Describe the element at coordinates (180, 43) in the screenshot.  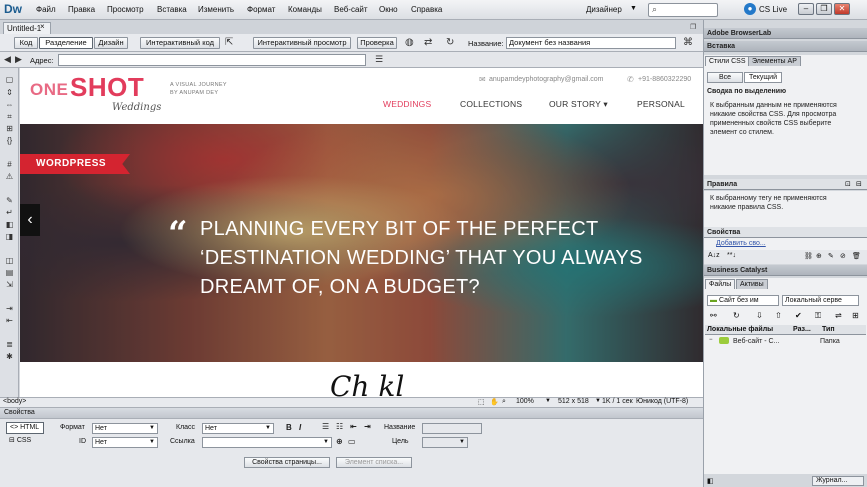
I see `live-code-button: Интерактивный код` at that location.